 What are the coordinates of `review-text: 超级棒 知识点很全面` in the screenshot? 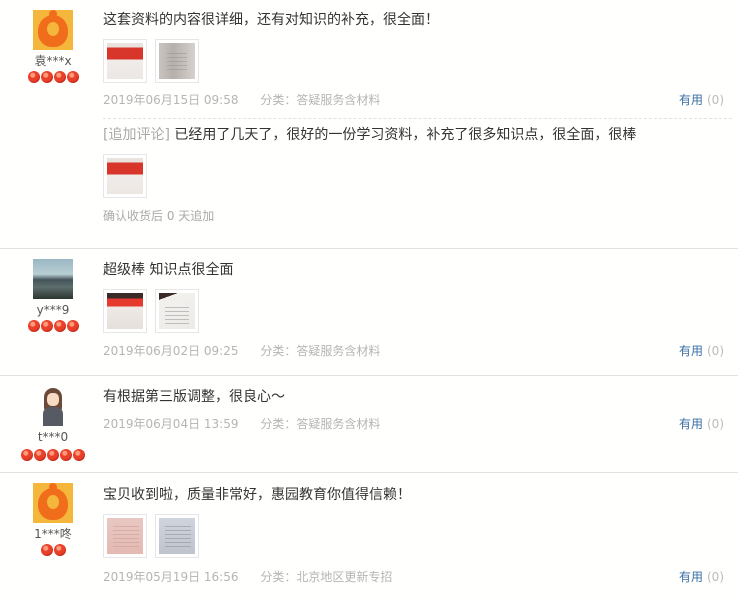 It's located at (168, 270).